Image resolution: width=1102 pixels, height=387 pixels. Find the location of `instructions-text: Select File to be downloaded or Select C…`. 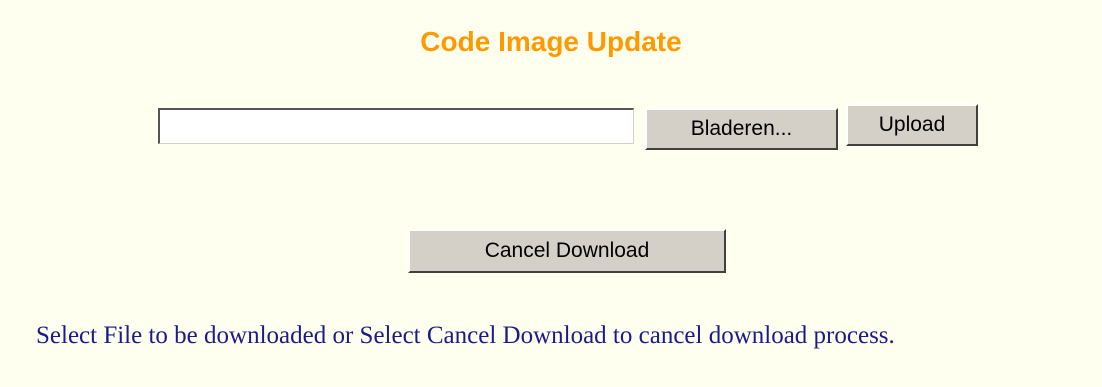

instructions-text: Select File to be downloaded or Select C… is located at coordinates (465, 335).